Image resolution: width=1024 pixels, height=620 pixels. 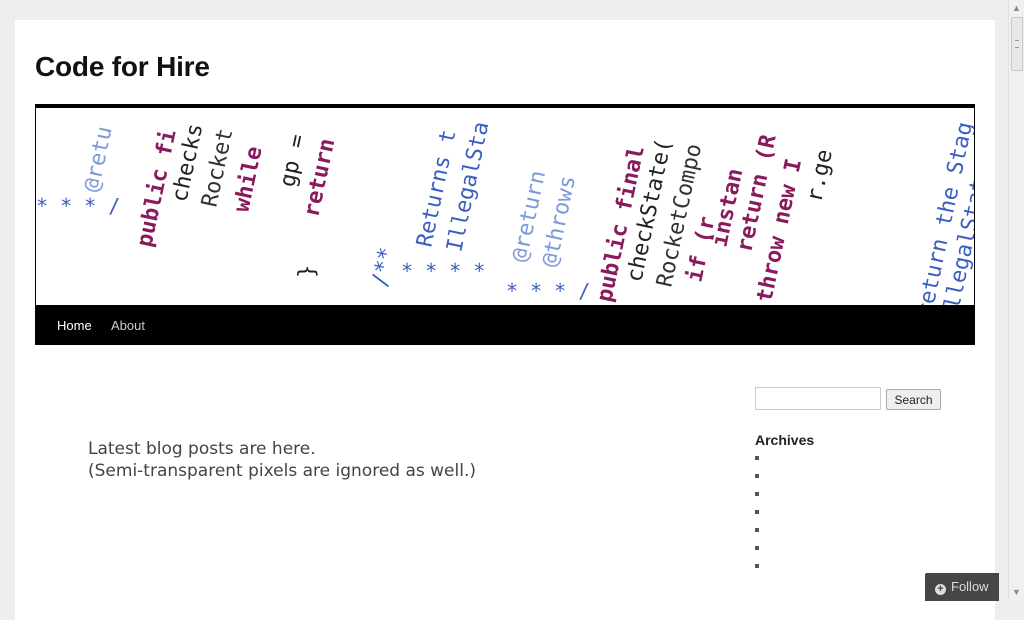 I want to click on header-fragment: @retu, so click(x=98, y=159).